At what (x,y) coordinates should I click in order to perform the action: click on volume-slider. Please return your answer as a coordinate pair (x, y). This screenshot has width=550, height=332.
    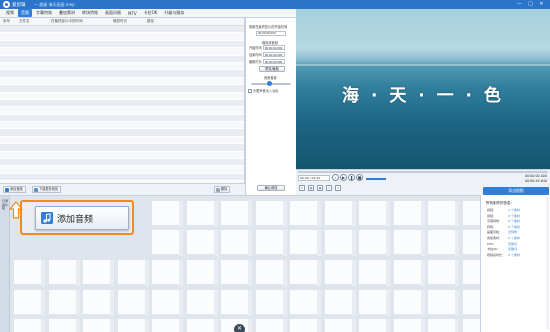
    Looking at the image, I should click on (271, 83).